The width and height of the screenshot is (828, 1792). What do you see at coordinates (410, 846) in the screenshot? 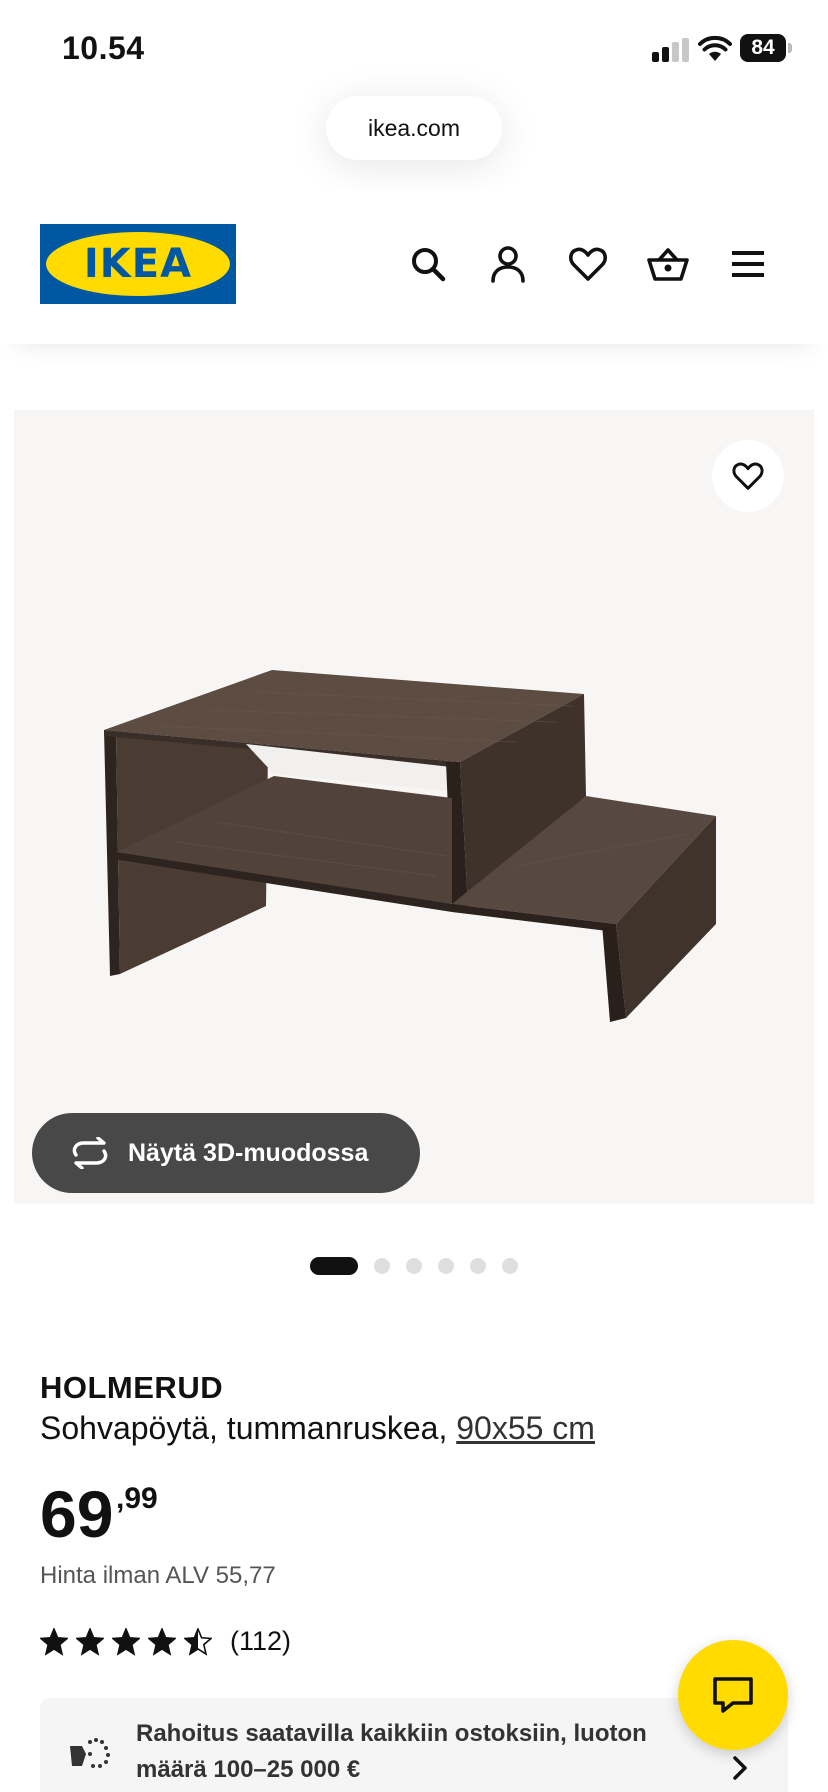
I see `product-image` at bounding box center [410, 846].